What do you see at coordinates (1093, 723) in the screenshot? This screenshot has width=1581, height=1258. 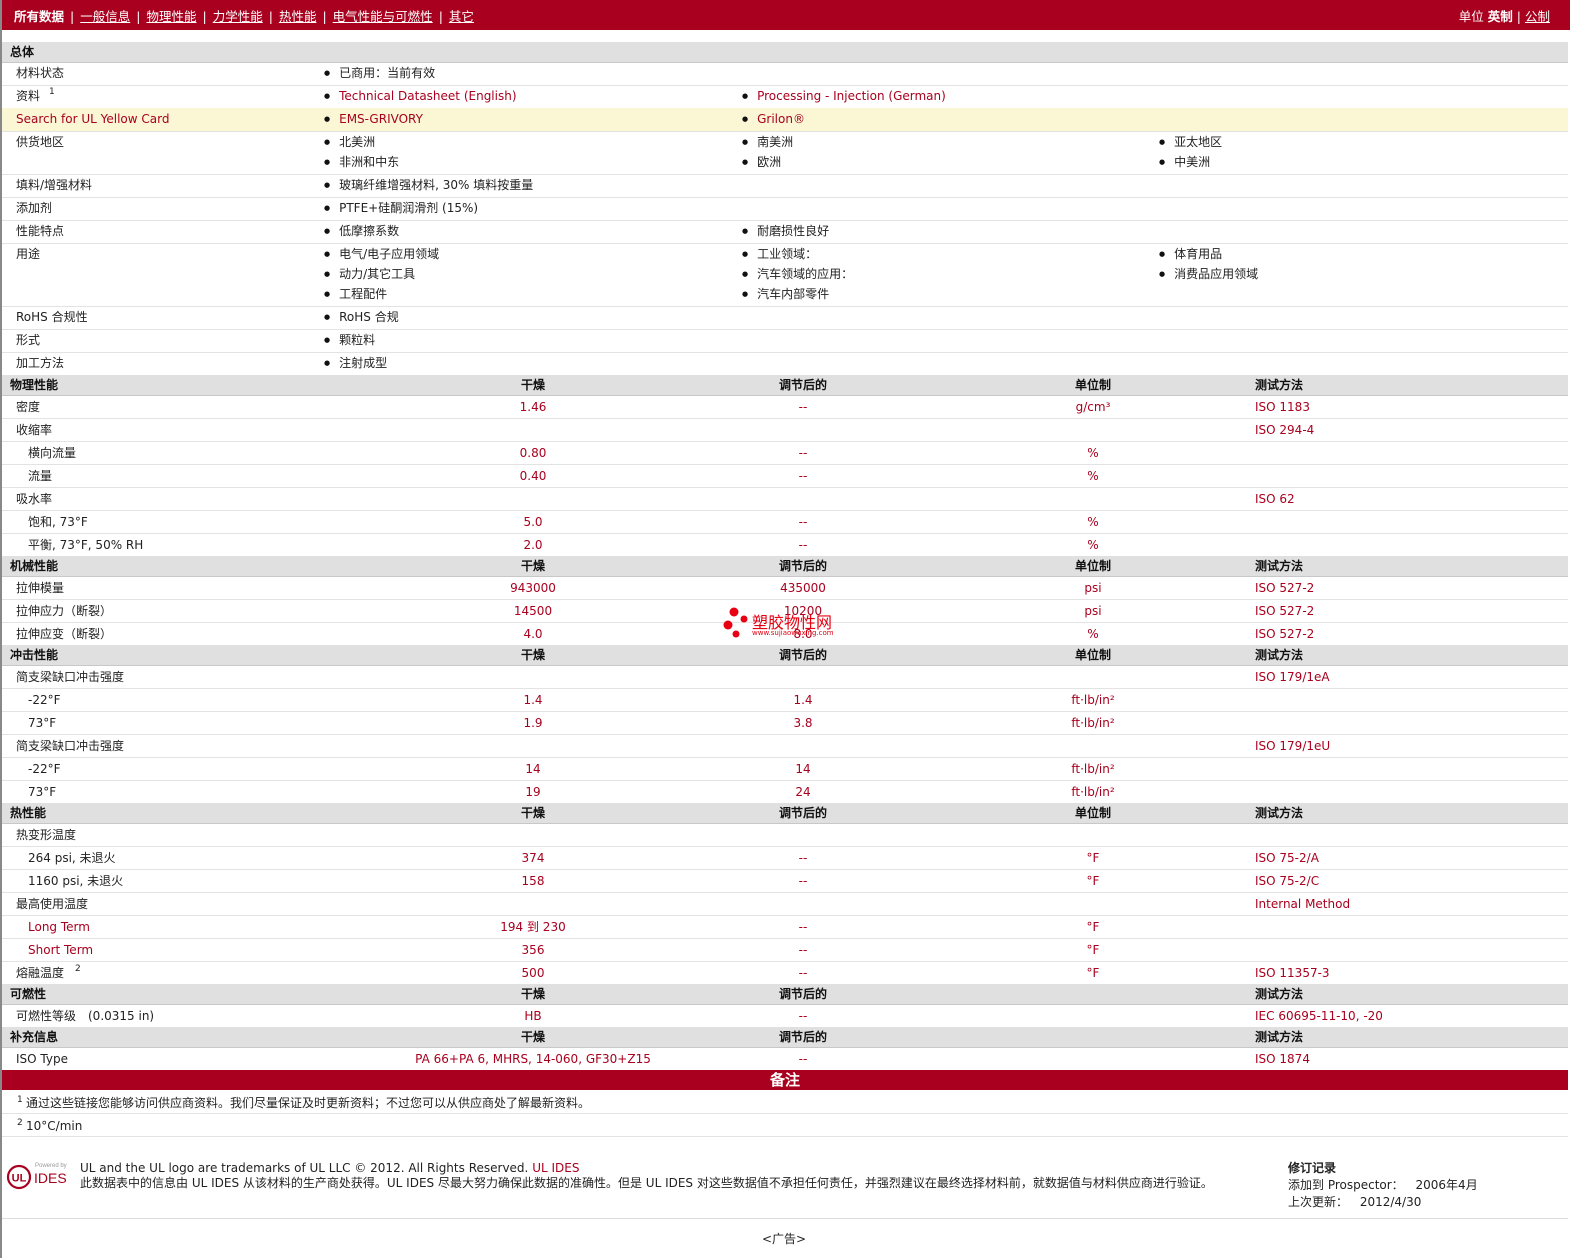 I see `value-unit: ft·lb/in²` at bounding box center [1093, 723].